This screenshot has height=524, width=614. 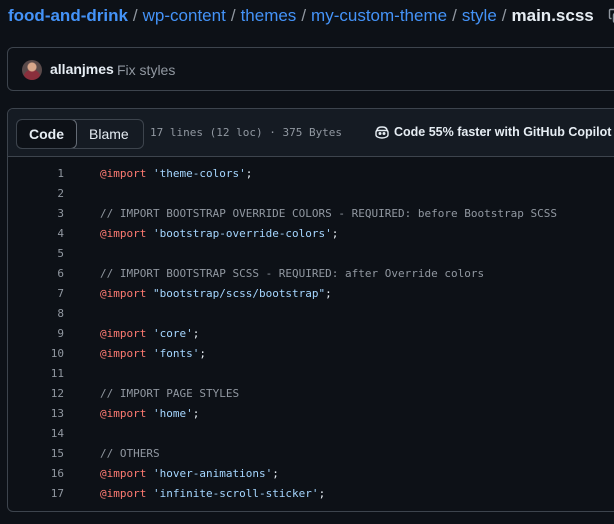 I want to click on code-line: 17 @import 'infinite-scroll-sticker';, so click(x=311, y=494).